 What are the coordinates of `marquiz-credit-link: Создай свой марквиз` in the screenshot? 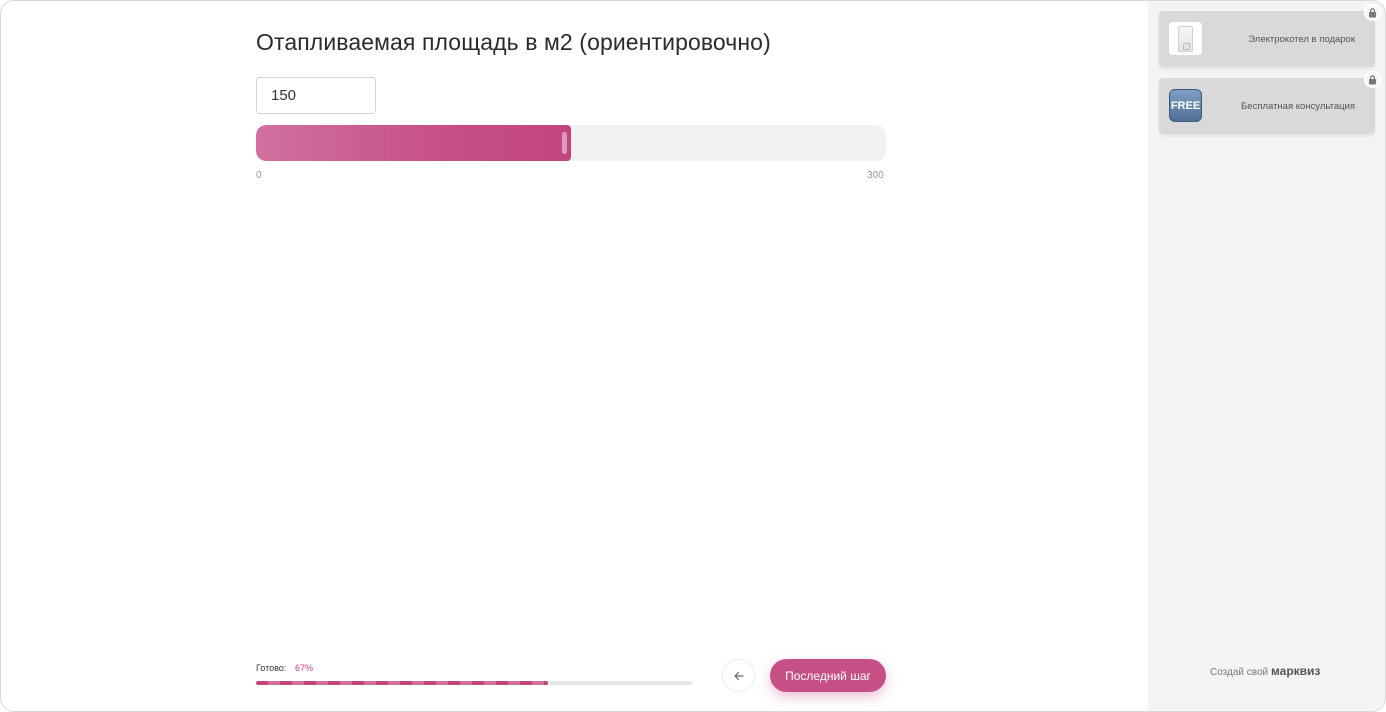 It's located at (1265, 671).